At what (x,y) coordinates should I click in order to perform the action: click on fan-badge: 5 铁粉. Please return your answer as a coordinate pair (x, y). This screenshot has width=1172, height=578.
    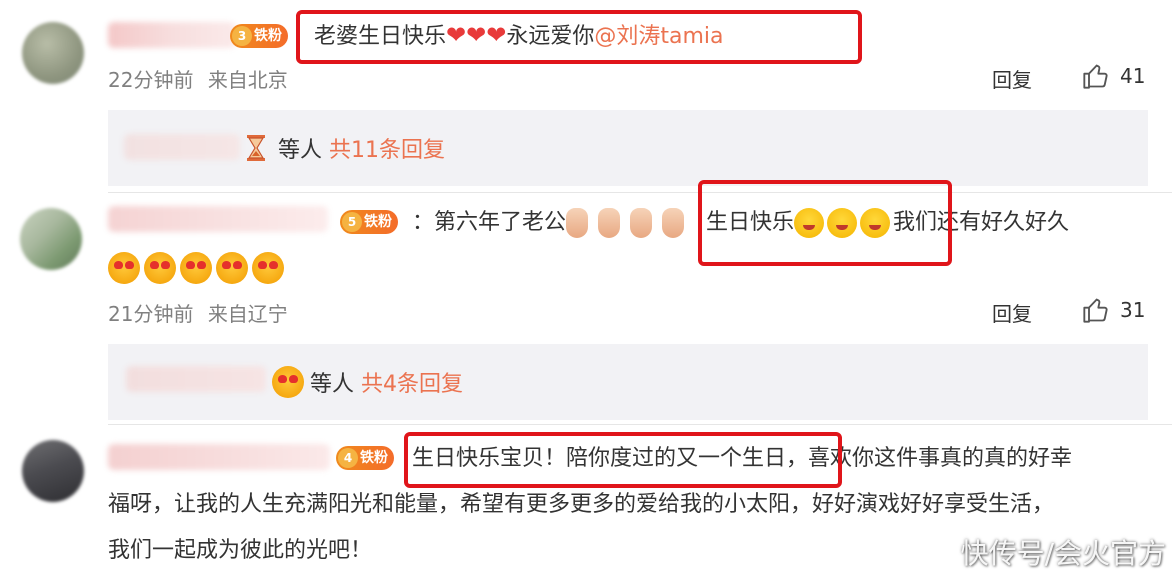
    Looking at the image, I should click on (369, 222).